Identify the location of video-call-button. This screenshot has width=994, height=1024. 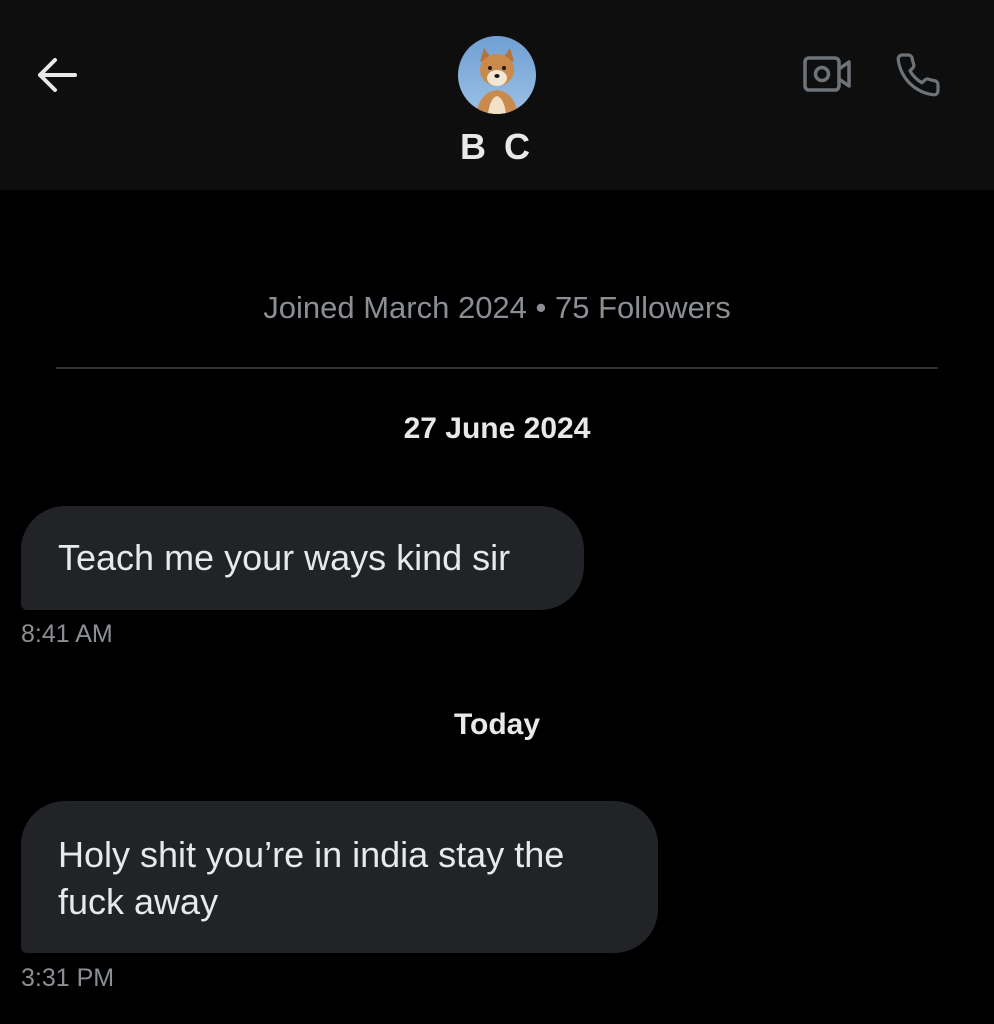
(827, 74).